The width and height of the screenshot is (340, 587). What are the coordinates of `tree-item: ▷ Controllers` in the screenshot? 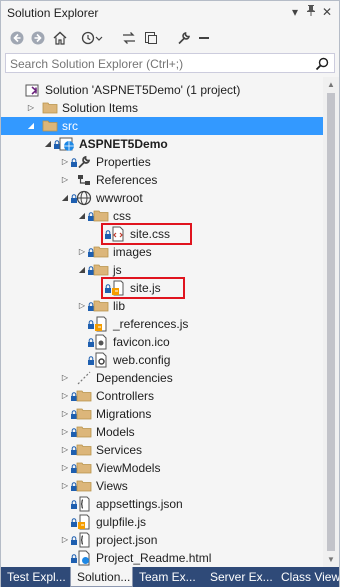 It's located at (162, 396).